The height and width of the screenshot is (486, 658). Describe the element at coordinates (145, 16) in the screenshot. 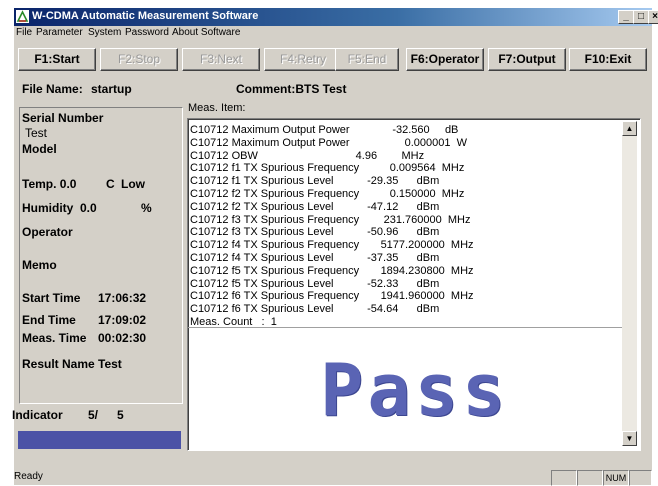

I see `window-title: W-CDMA Automatic Measurement Software` at that location.